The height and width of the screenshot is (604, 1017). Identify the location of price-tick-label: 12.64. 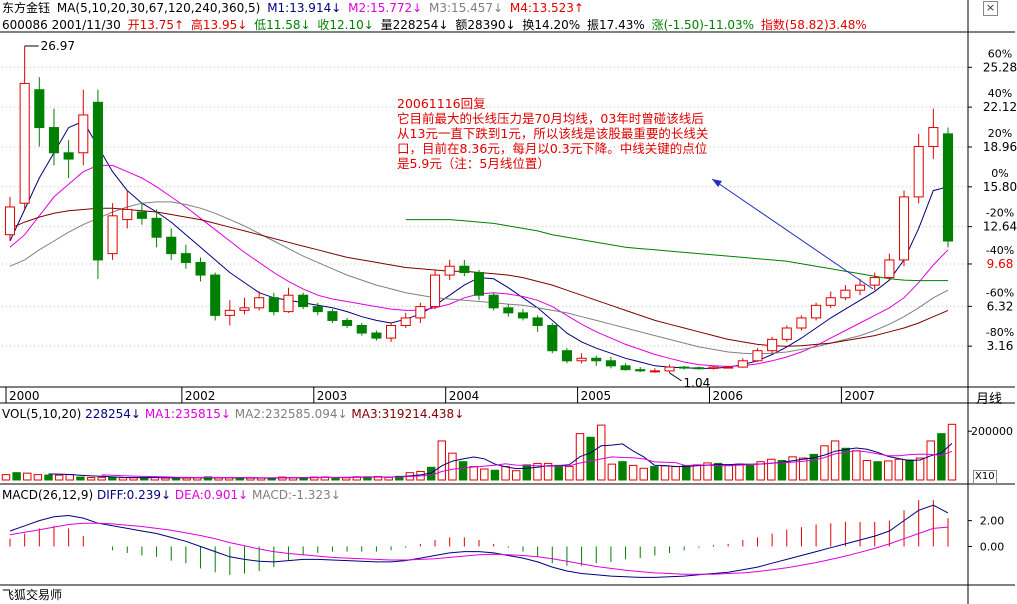
(1000, 227).